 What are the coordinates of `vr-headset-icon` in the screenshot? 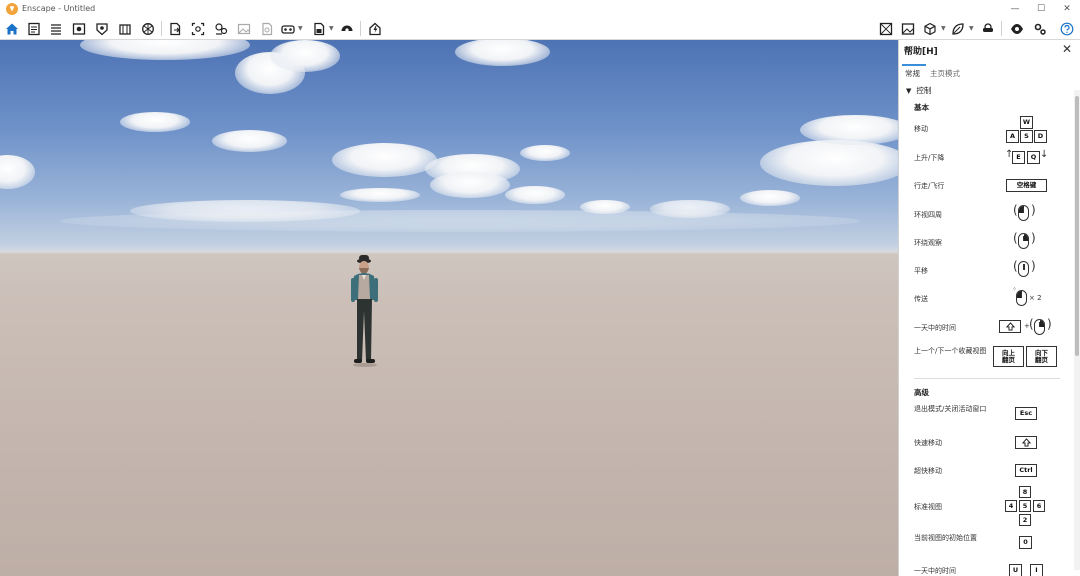 It's located at (988, 28).